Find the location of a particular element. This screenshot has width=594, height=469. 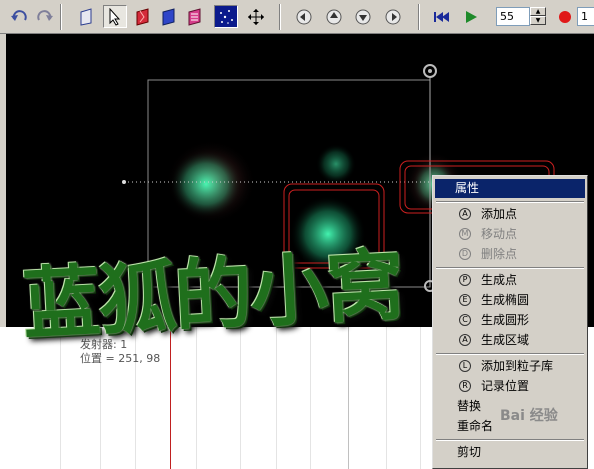

red-shape-icon is located at coordinates (142, 16).